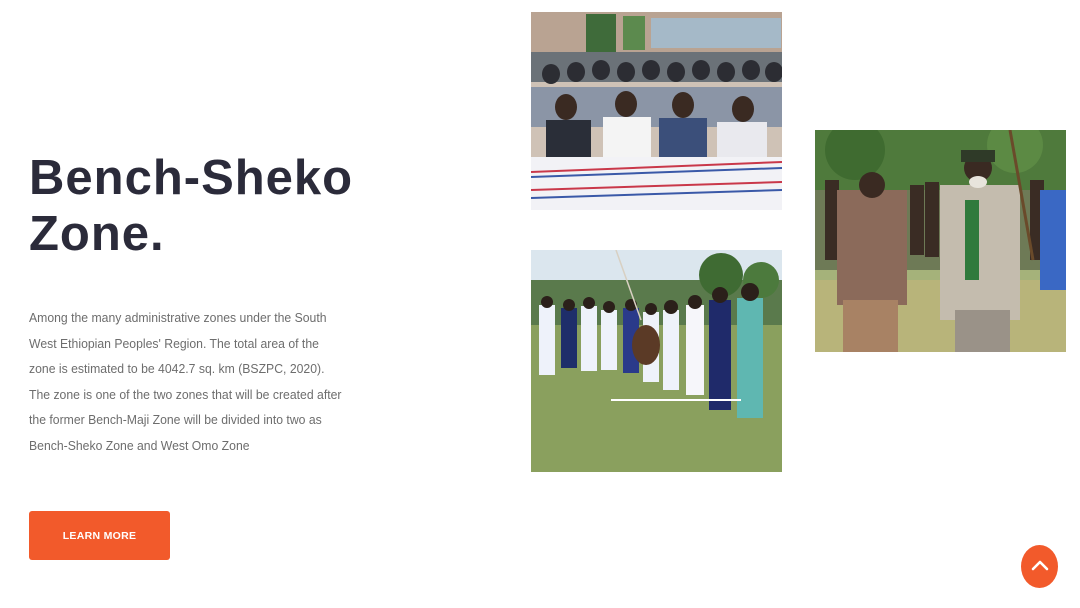  What do you see at coordinates (656, 361) in the screenshot?
I see `traditional-dance-photo` at bounding box center [656, 361].